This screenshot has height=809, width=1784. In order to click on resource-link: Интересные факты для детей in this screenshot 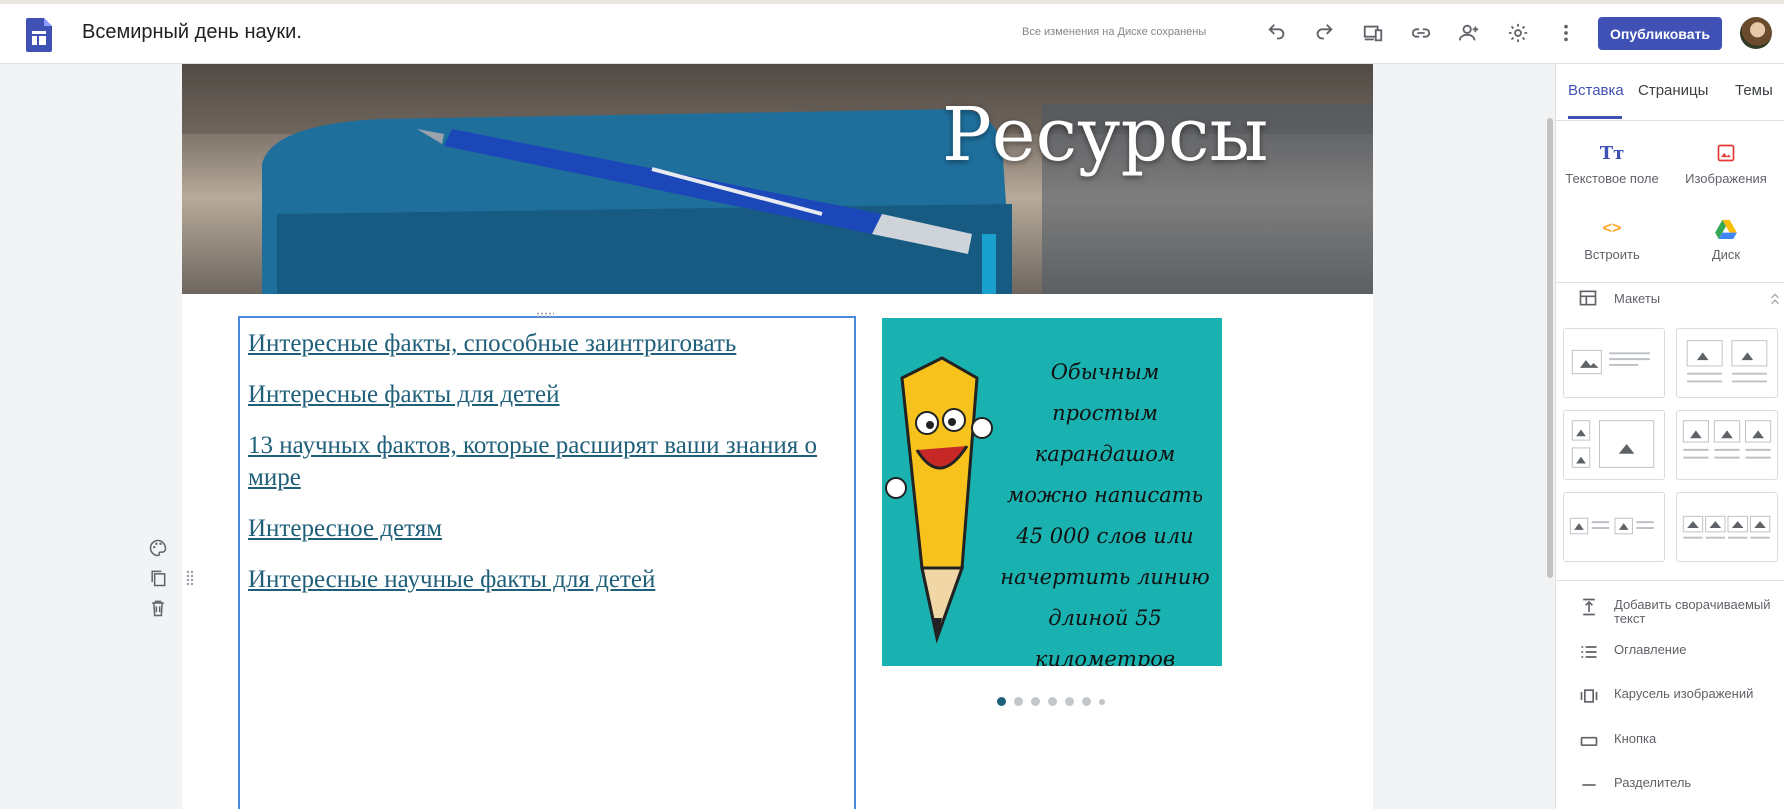, I will do `click(546, 395)`.